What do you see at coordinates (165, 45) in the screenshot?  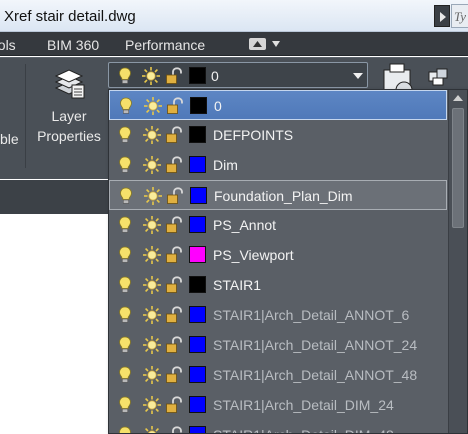 I see `tab-performance: Performance` at bounding box center [165, 45].